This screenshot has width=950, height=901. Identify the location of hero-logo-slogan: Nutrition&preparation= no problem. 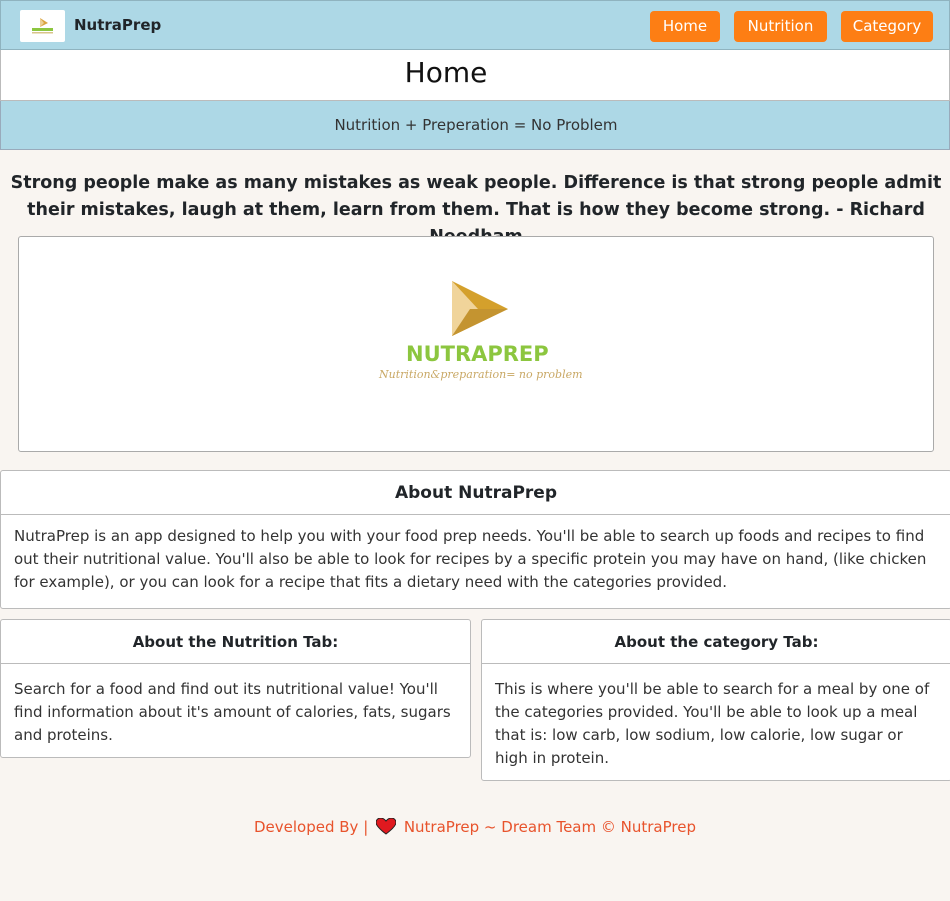
(480, 374).